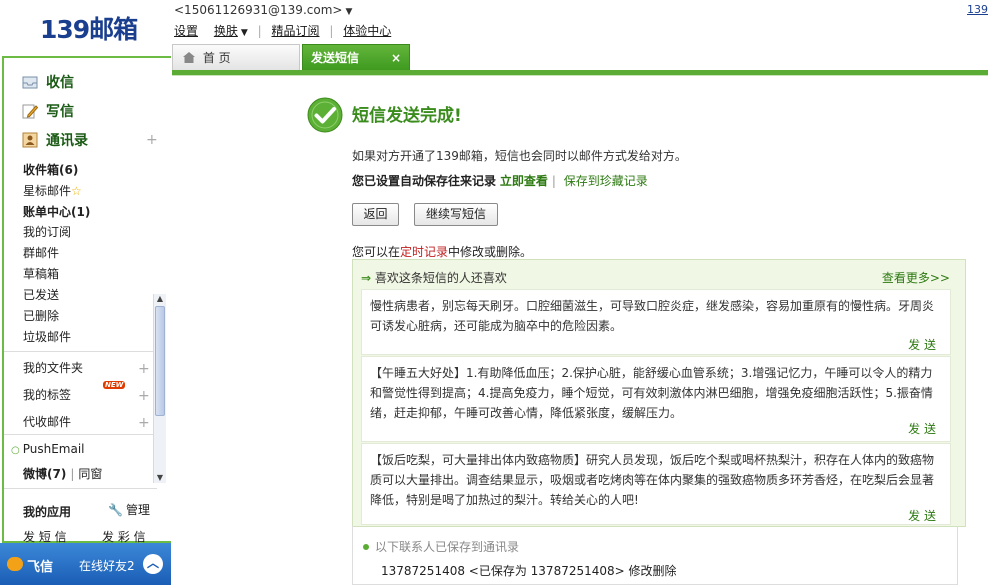 The width and height of the screenshot is (988, 585). I want to click on tab-home-label: 首 页, so click(216, 58).